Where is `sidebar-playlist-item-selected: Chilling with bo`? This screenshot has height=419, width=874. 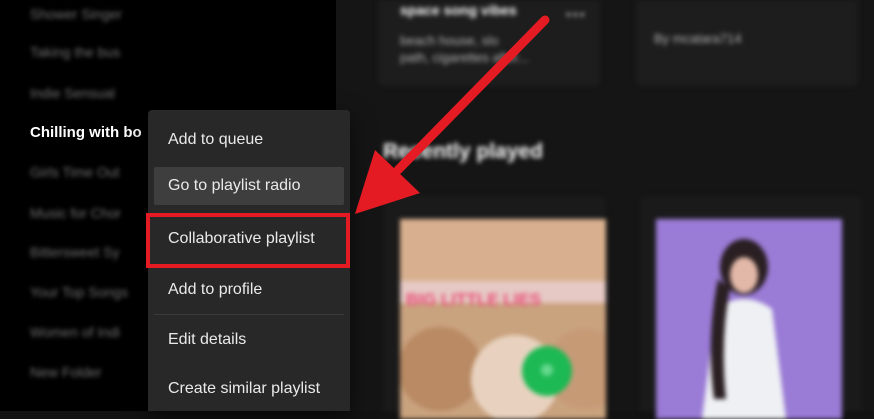
sidebar-playlist-item-selected: Chilling with bo is located at coordinates (86, 132).